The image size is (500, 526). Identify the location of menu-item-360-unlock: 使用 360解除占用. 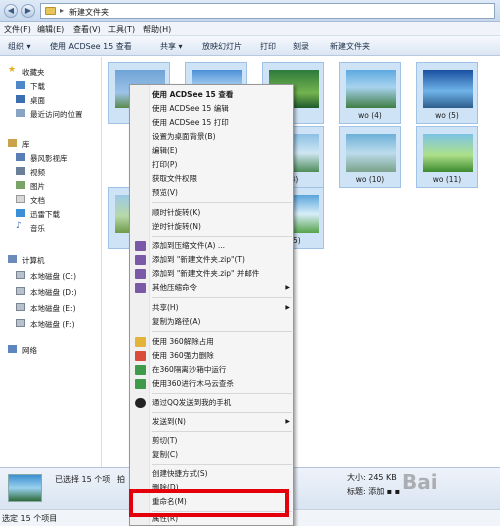
(222, 342).